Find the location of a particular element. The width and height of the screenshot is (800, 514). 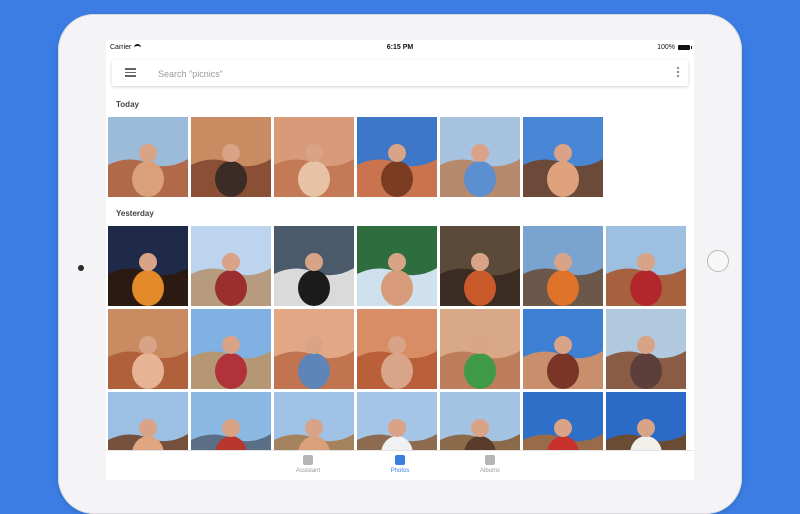

photo-picnic-table-desert is located at coordinates (231, 266).